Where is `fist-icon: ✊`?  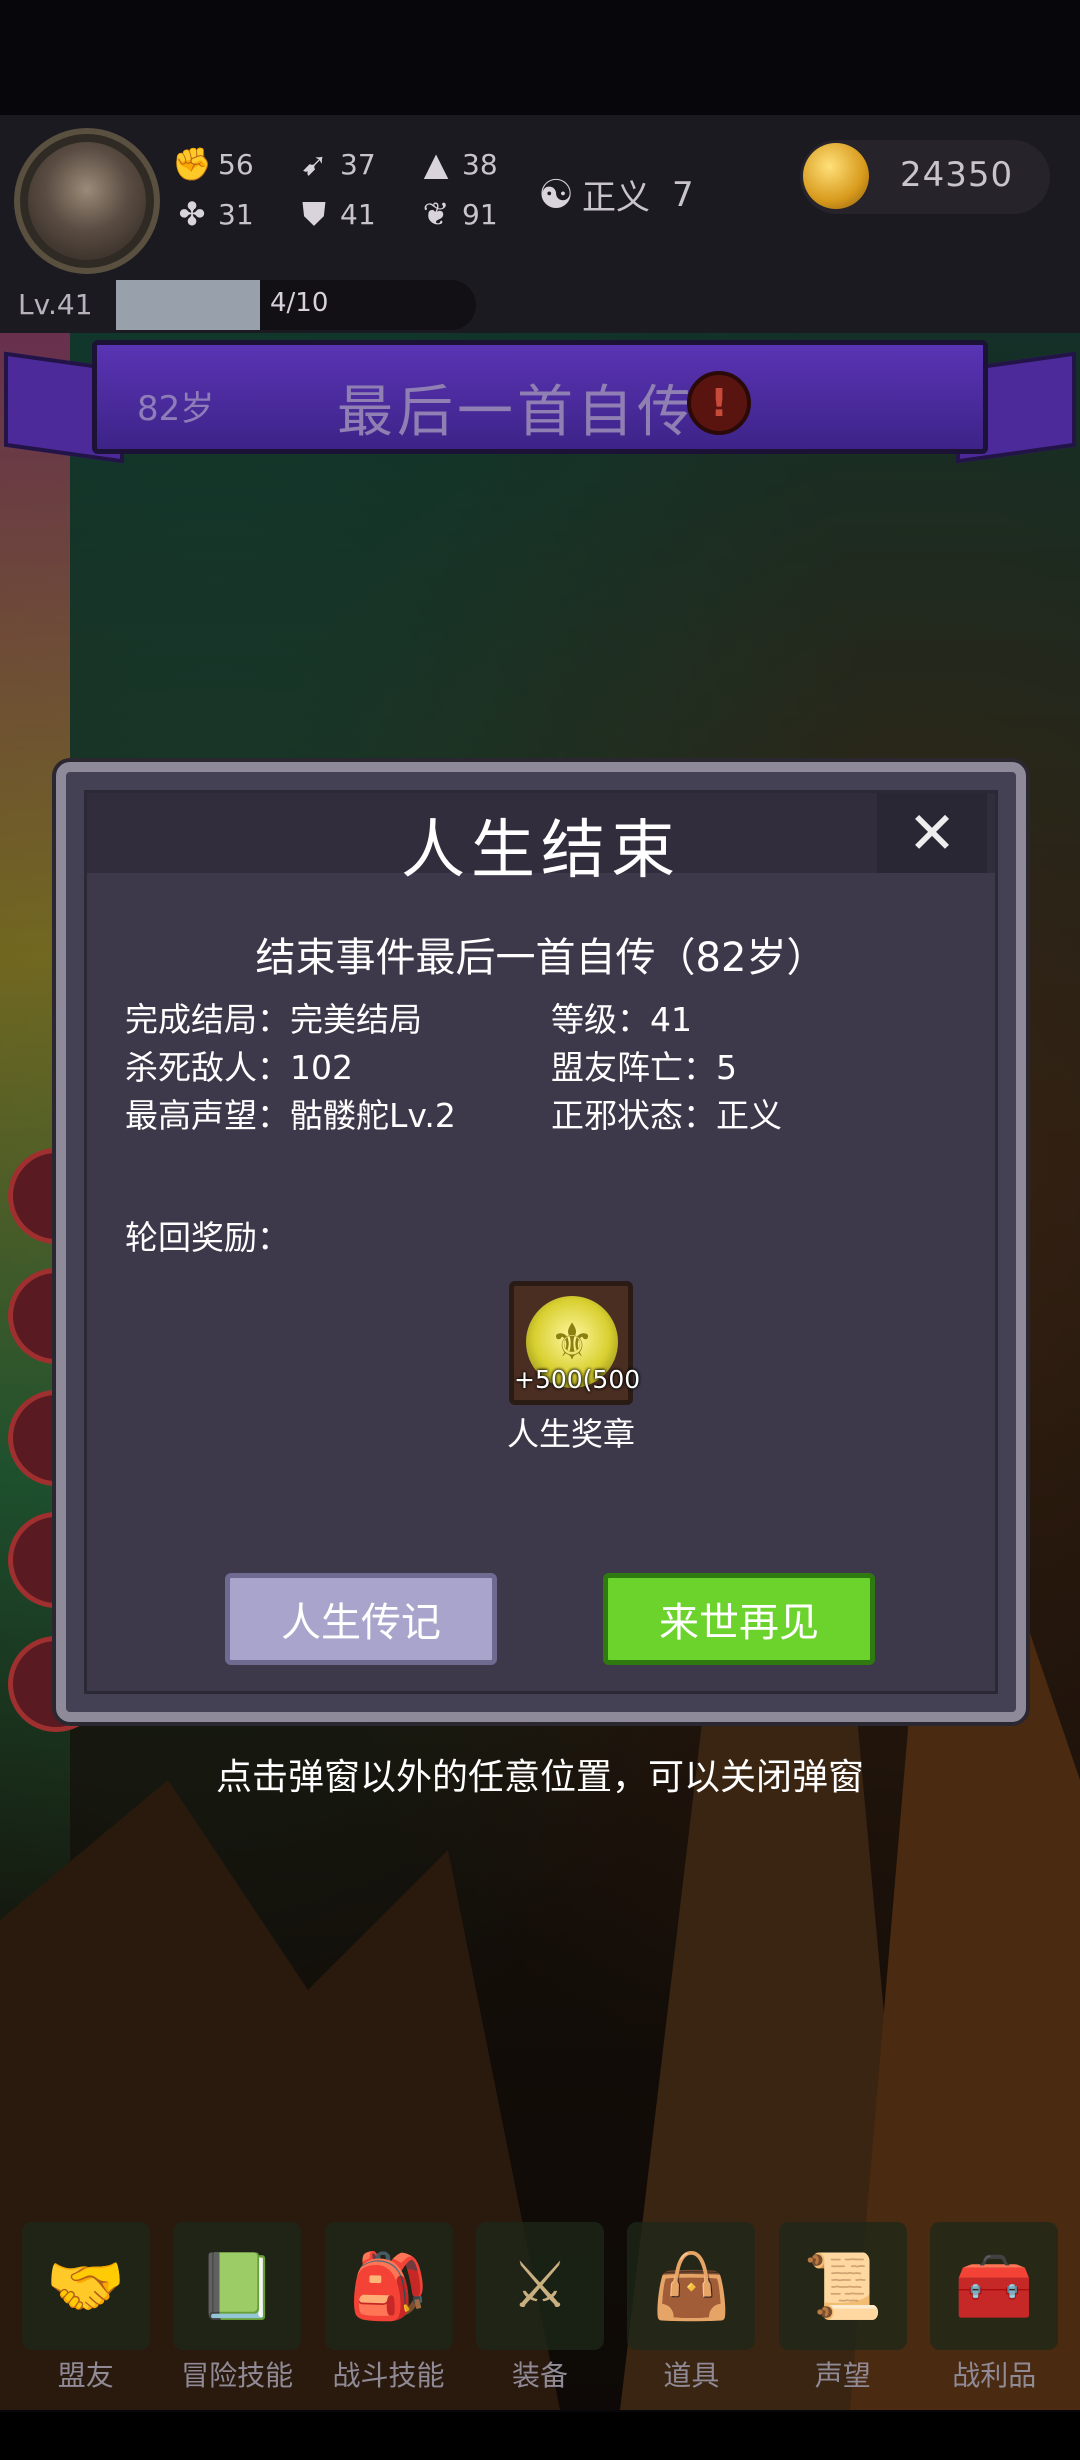 fist-icon: ✊ is located at coordinates (192, 164).